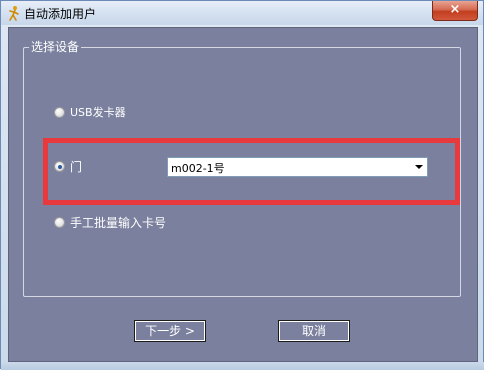  I want to click on radio-usb-label: USB发卡器, so click(98, 112).